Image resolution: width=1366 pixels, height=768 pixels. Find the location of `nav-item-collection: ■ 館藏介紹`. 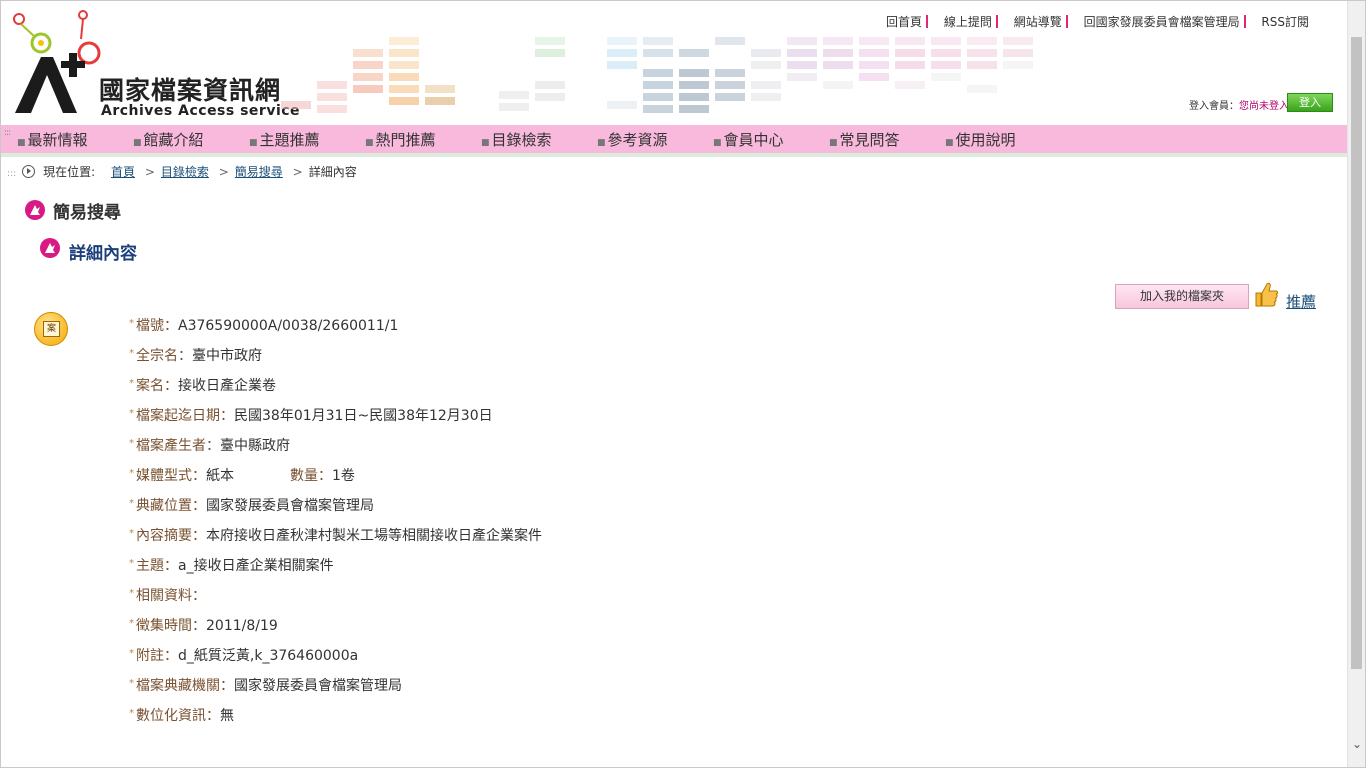

nav-item-collection: ■ 館藏介紹 is located at coordinates (168, 139).